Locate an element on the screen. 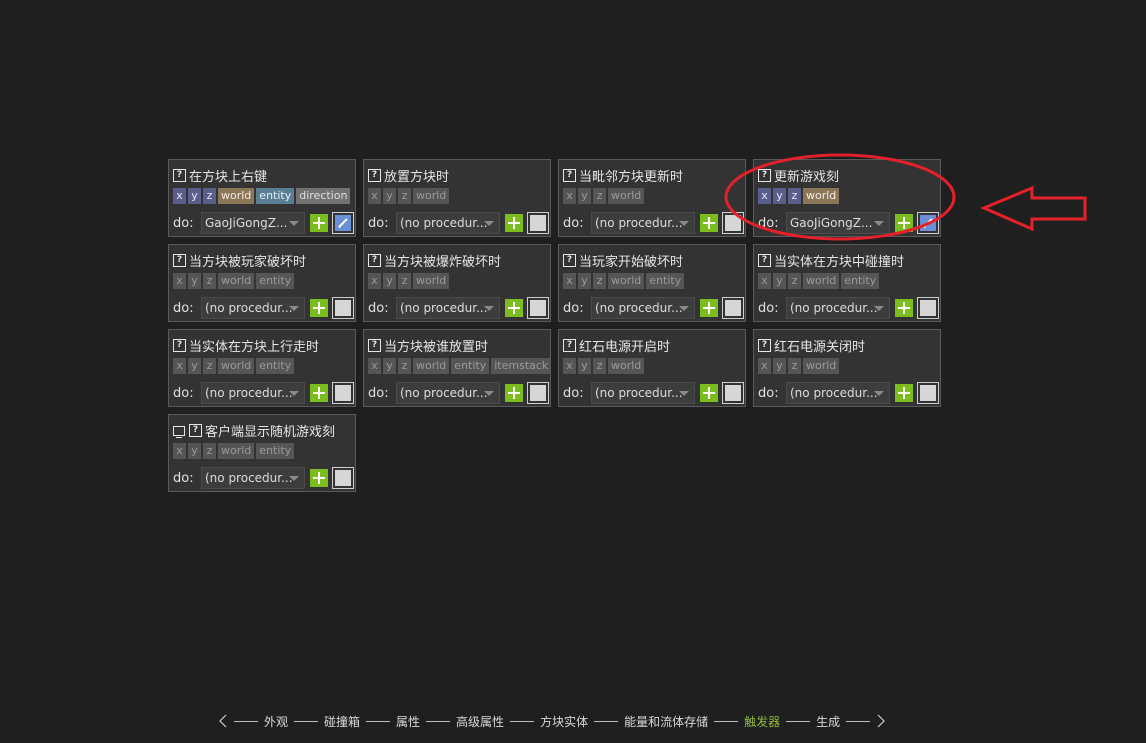  nav-item: 触发器 is located at coordinates (762, 721).